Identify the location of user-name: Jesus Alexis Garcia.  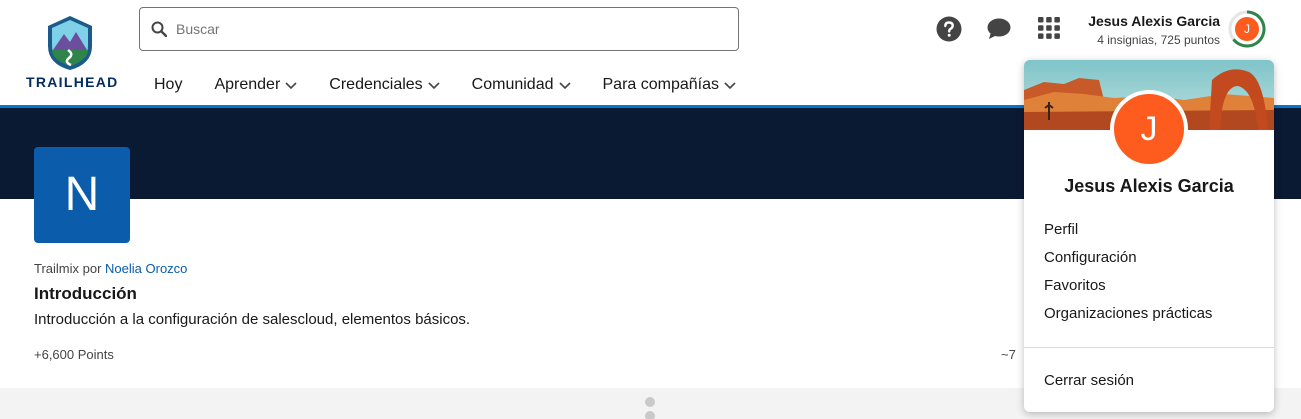
(1154, 21).